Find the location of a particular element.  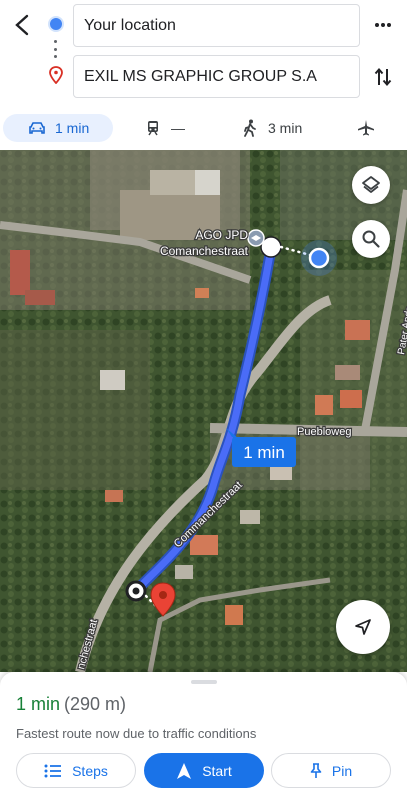

origin-field: Your location is located at coordinates (216, 25).